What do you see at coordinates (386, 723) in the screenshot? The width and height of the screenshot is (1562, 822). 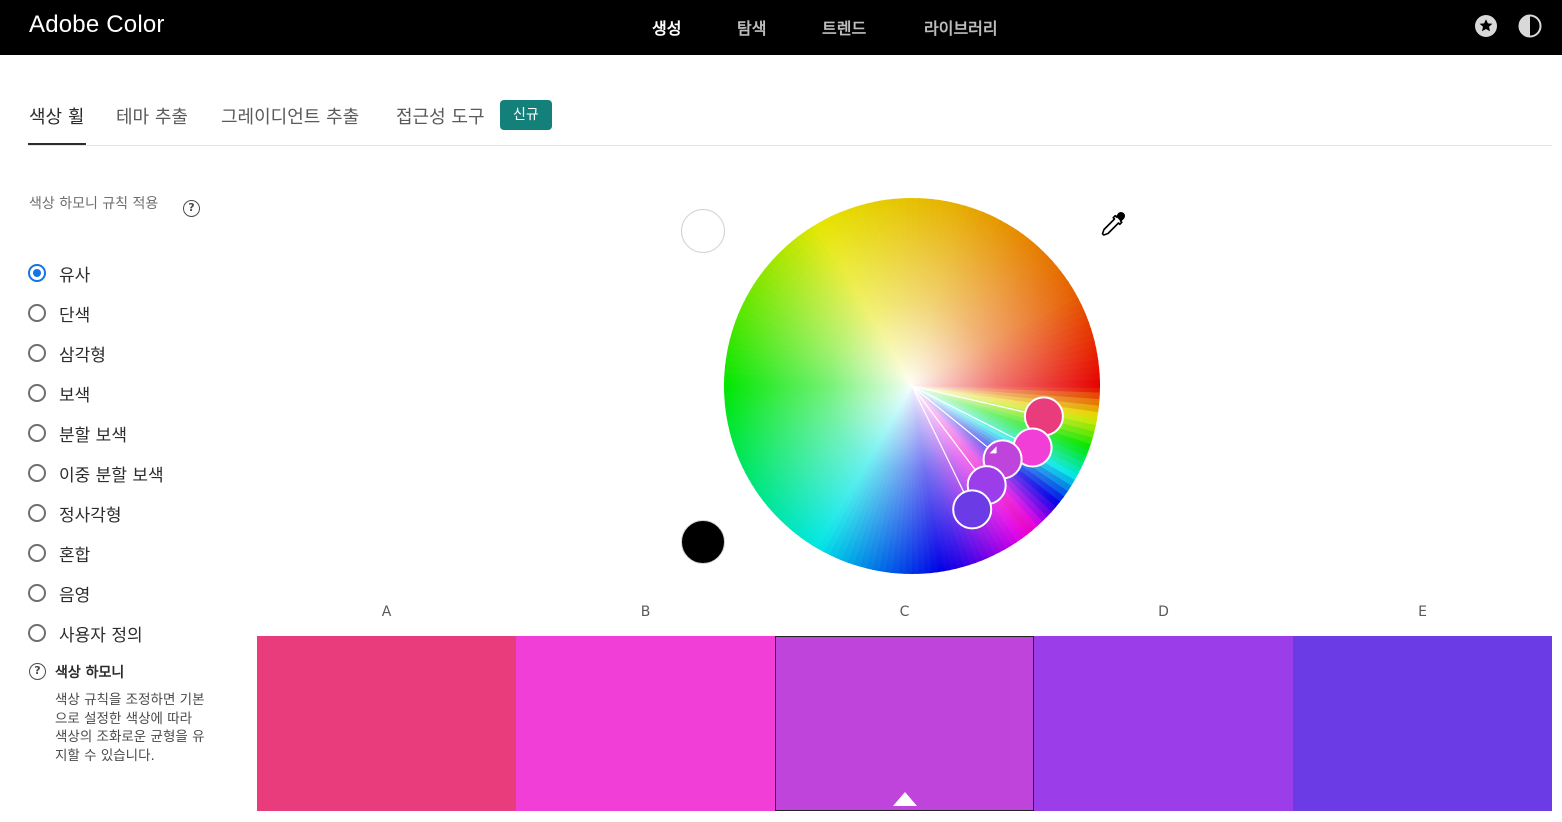 I see `swatch-a` at bounding box center [386, 723].